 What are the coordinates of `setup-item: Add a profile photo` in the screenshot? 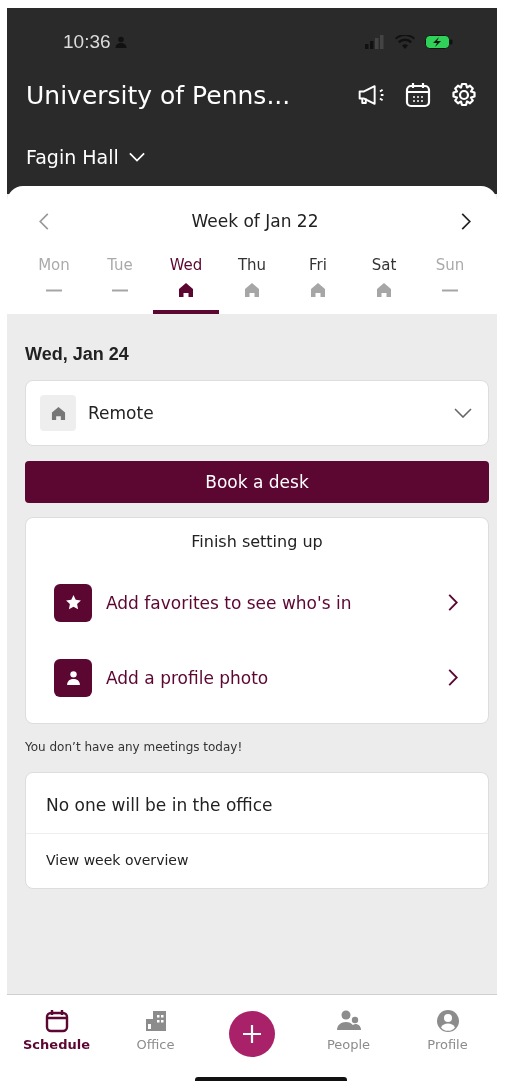 It's located at (257, 677).